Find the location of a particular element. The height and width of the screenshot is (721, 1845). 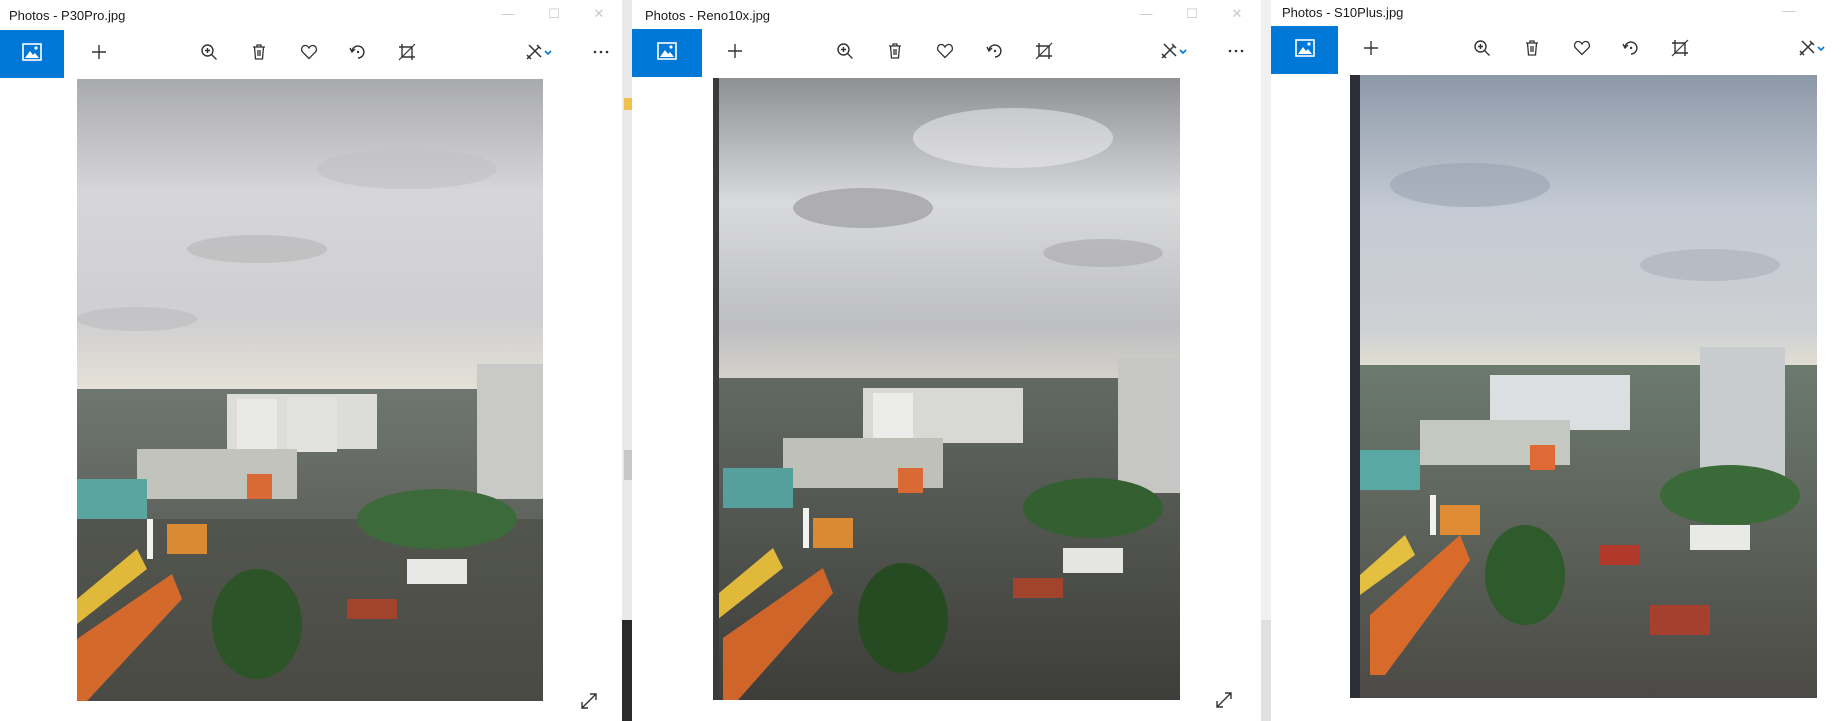

title-bar: Photos - Reno10x.jpg — ☐ ✕ is located at coordinates (946, 15).